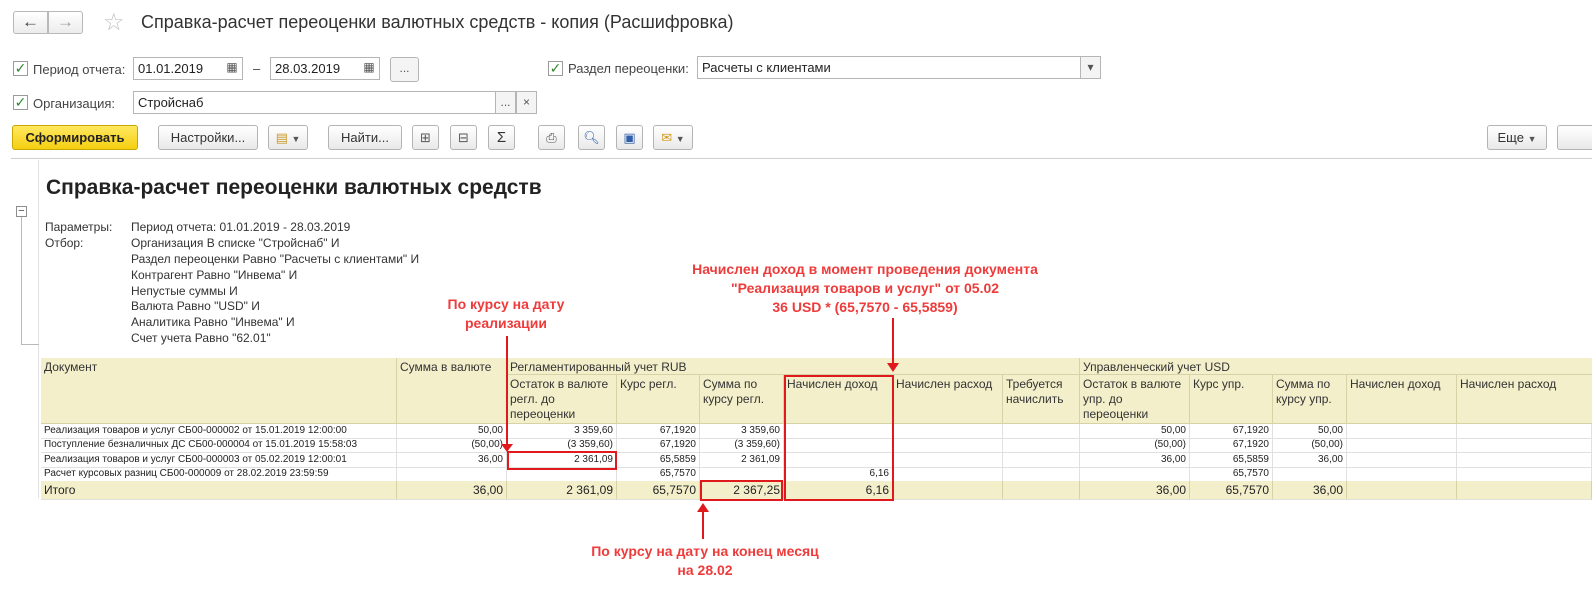 This screenshot has height=595, width=1592. What do you see at coordinates (673, 137) in the screenshot?
I see `send-email-button: ✉ ▼` at bounding box center [673, 137].